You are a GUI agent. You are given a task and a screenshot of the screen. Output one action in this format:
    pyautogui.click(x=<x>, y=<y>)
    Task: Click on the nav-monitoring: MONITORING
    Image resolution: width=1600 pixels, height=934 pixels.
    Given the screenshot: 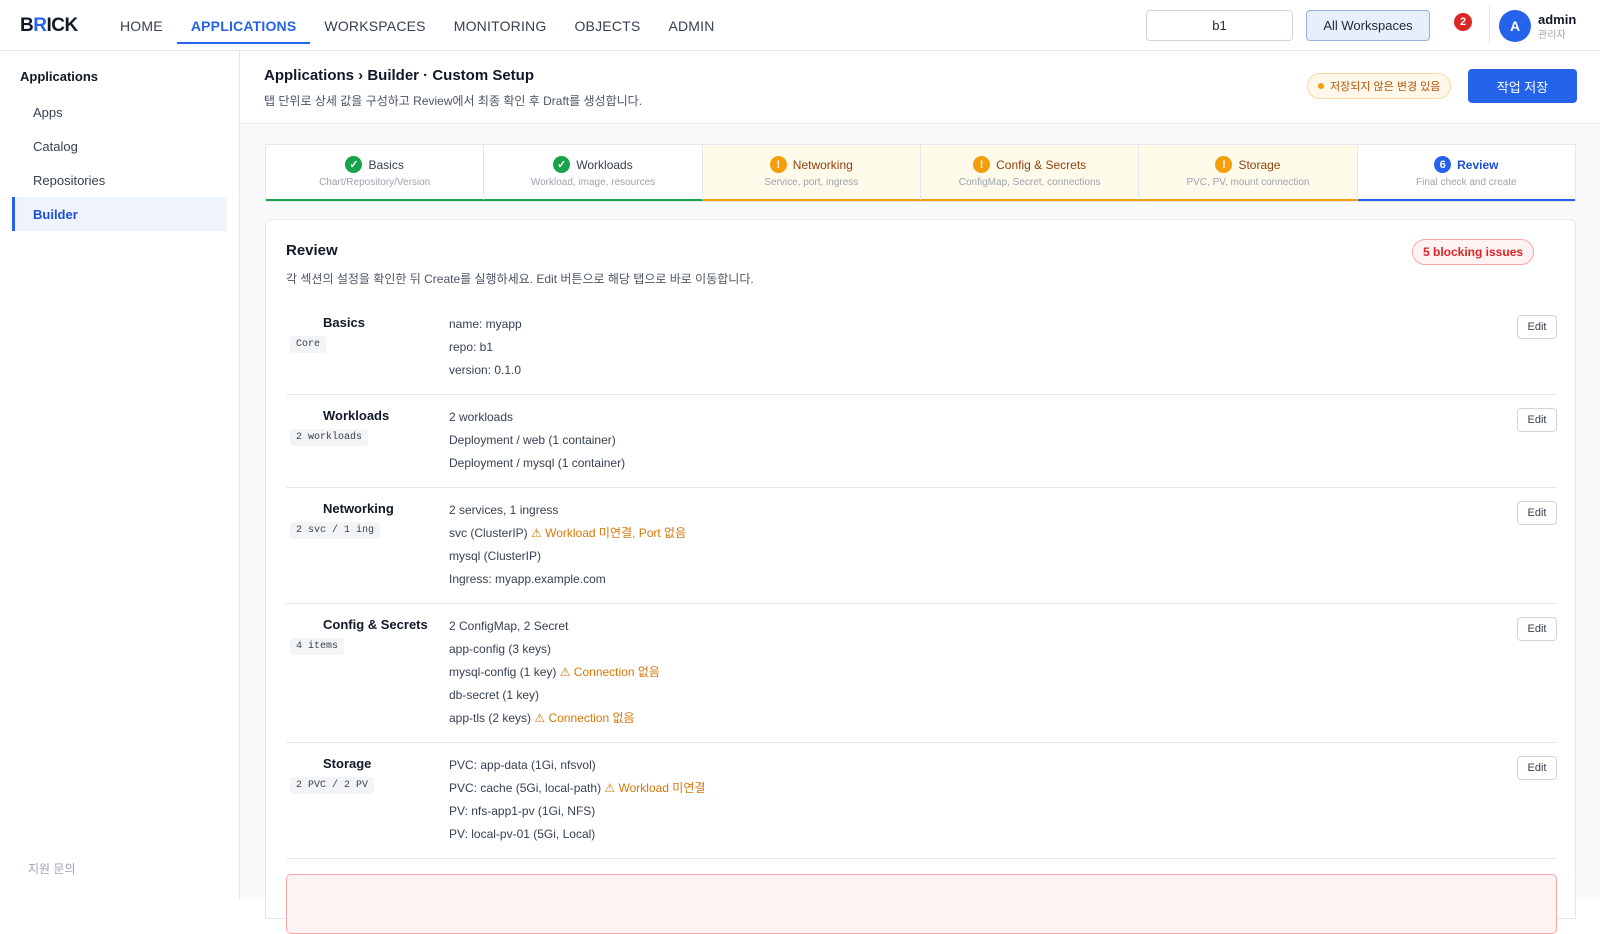 What is the action you would take?
    pyautogui.click(x=500, y=25)
    